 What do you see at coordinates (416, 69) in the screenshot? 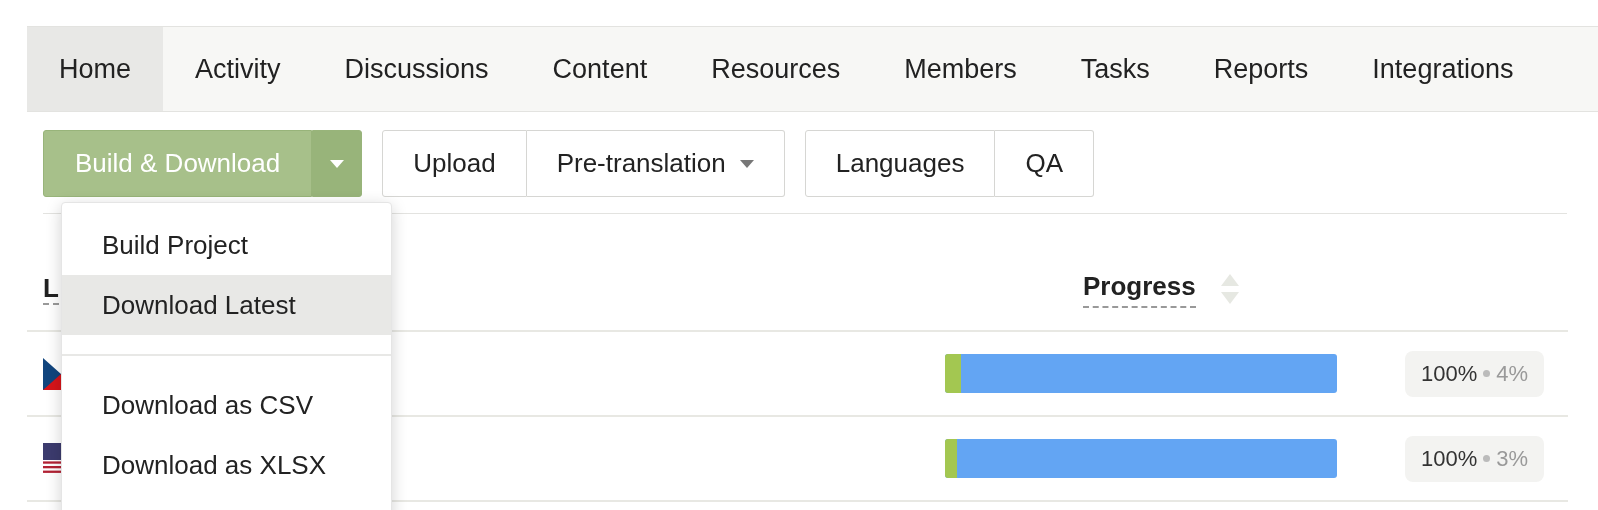
I see `nav-tab: Discussions` at bounding box center [416, 69].